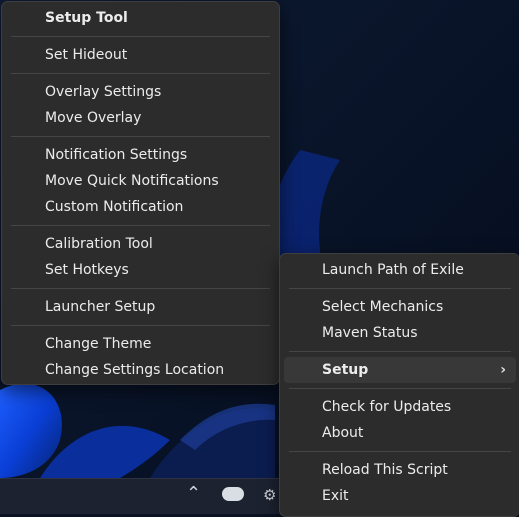 Image resolution: width=519 pixels, height=517 pixels. I want to click on menu-item-setup-tool: Setup Tool, so click(140, 18).